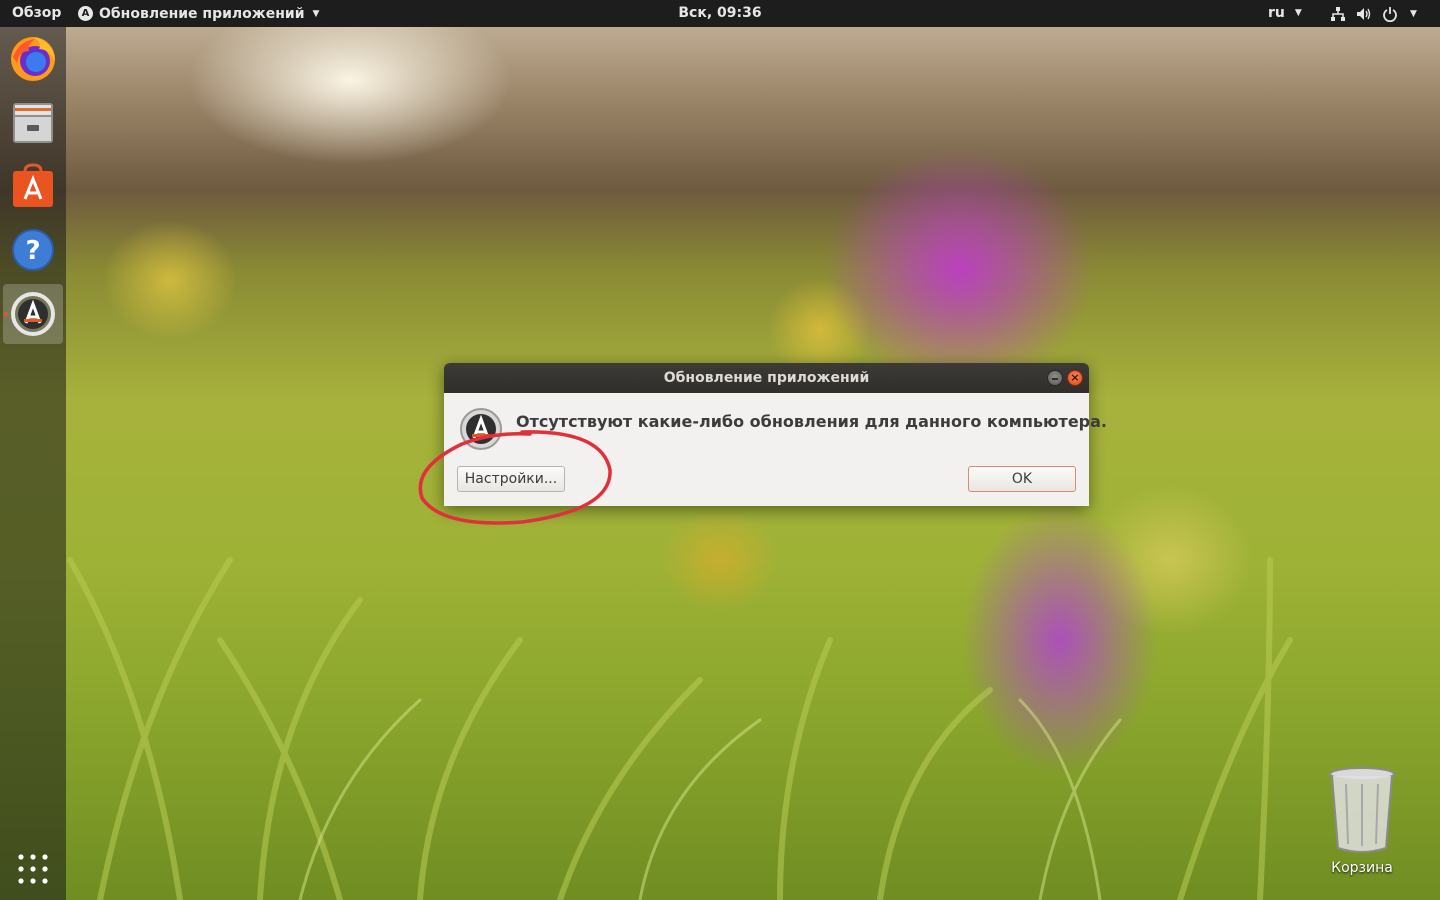  I want to click on software-center-icon, so click(33, 185).